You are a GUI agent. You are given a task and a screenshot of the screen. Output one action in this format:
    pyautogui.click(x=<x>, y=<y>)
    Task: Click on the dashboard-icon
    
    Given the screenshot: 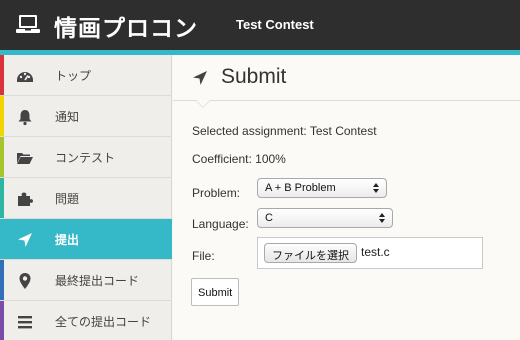 What is the action you would take?
    pyautogui.click(x=25, y=77)
    